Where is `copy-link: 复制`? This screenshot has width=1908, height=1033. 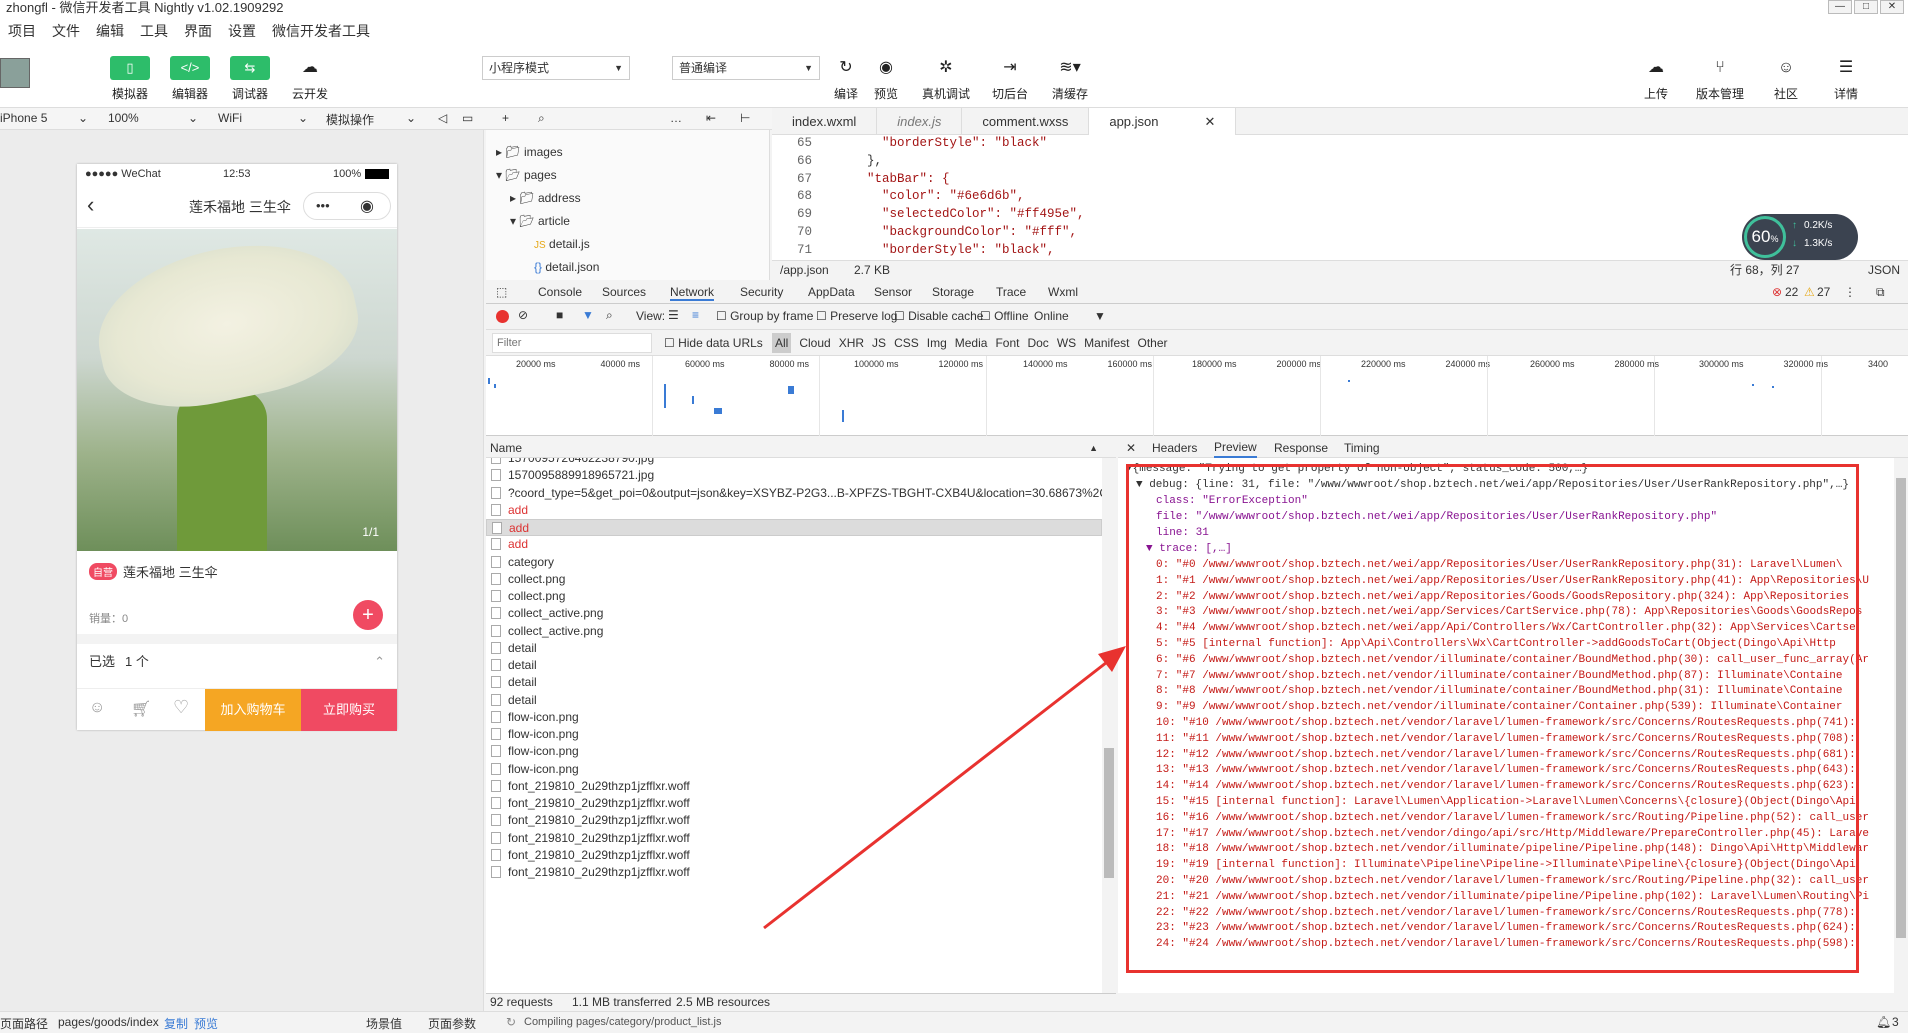
copy-link: 复制 is located at coordinates (176, 1023).